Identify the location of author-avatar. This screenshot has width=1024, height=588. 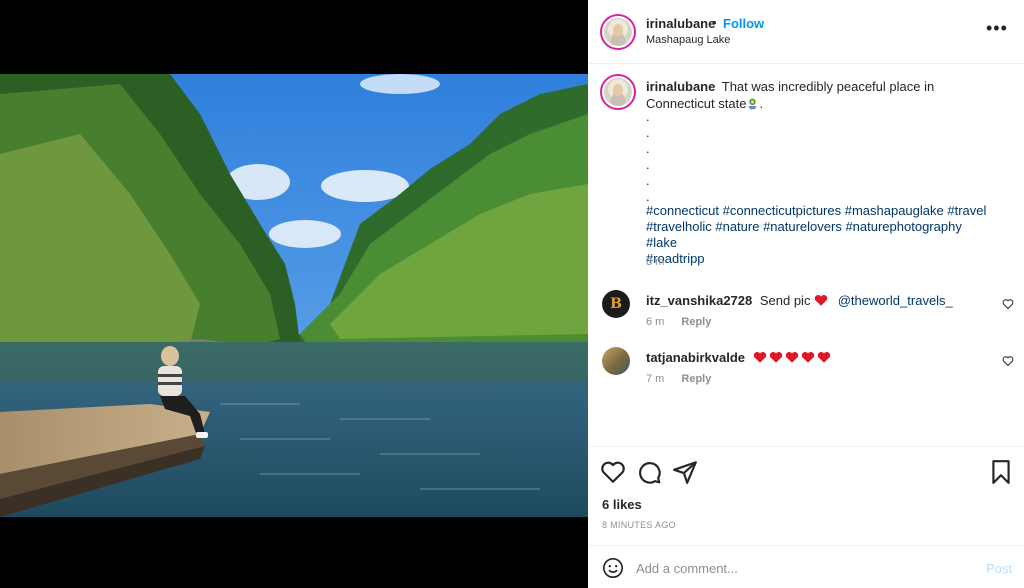
(618, 32).